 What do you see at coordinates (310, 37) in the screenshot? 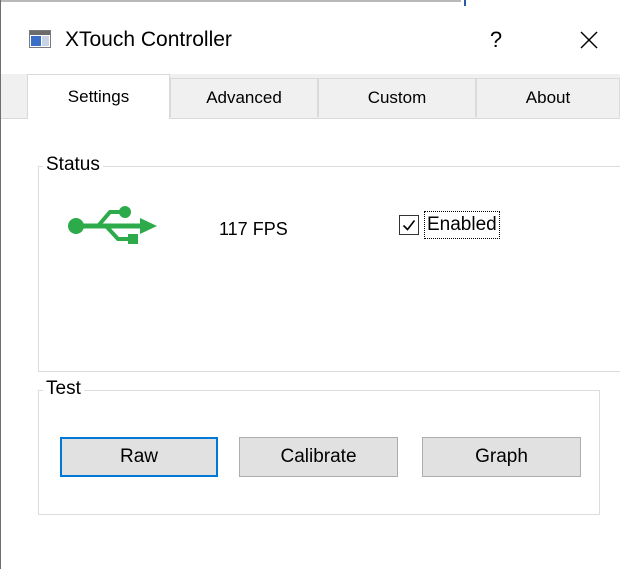
I see `title-bar: XTouch Controller ?` at bounding box center [310, 37].